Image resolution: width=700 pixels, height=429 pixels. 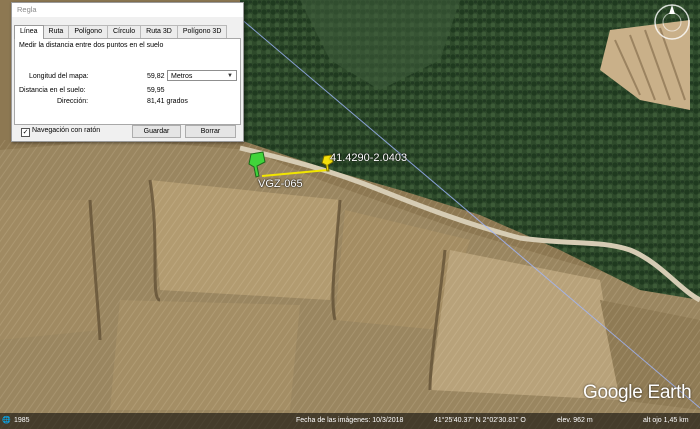 I want to click on tab-polygon: Polígono, so click(x=88, y=31).